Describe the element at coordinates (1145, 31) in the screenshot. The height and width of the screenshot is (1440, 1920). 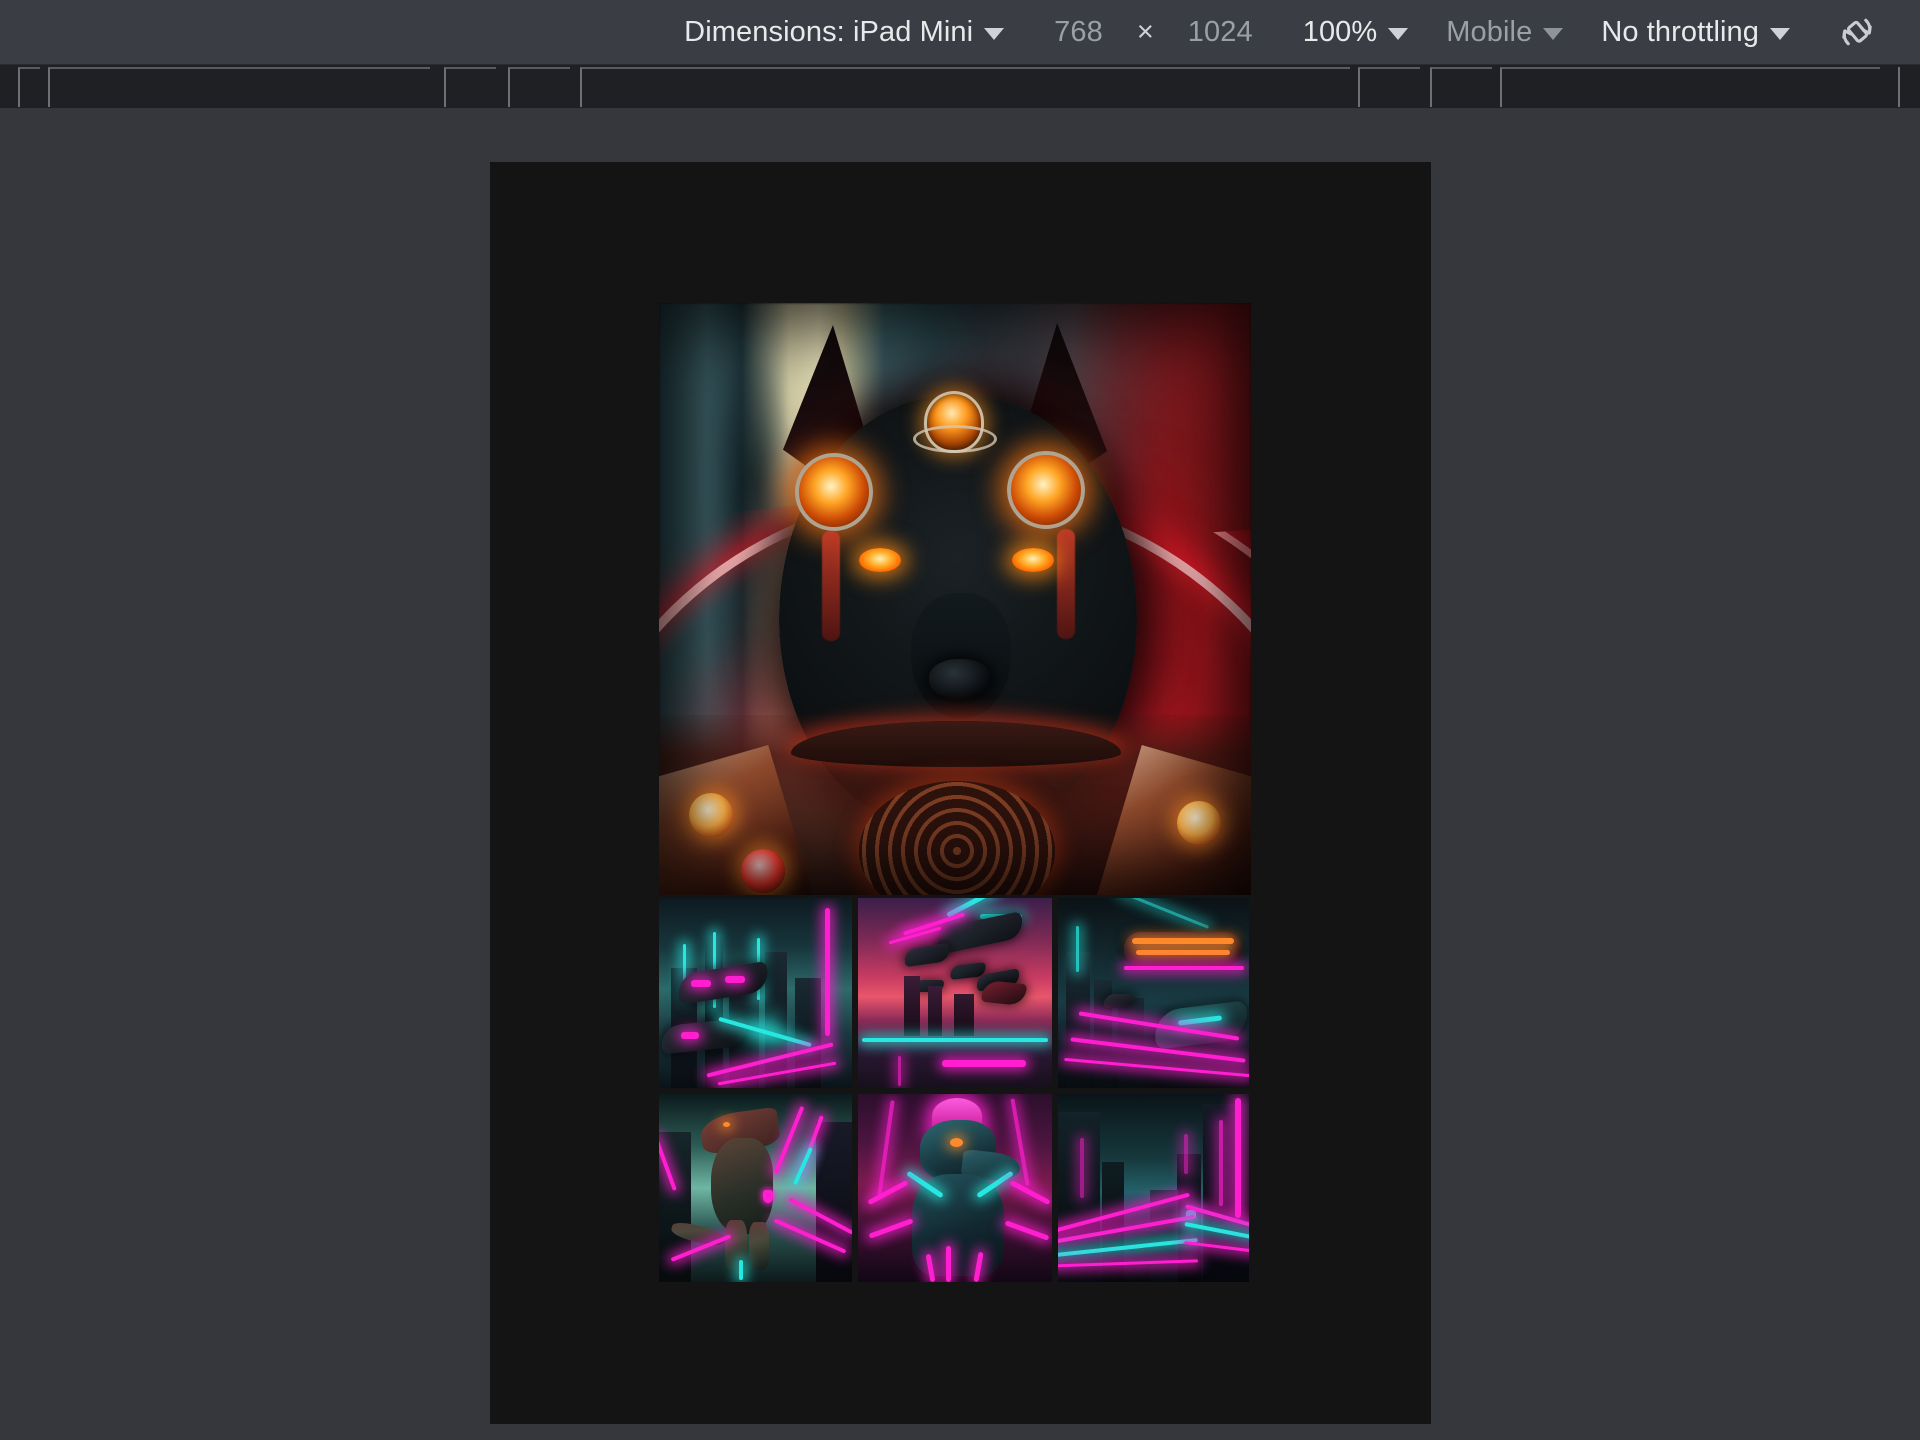
I see `multiply-symbol: ×` at that location.